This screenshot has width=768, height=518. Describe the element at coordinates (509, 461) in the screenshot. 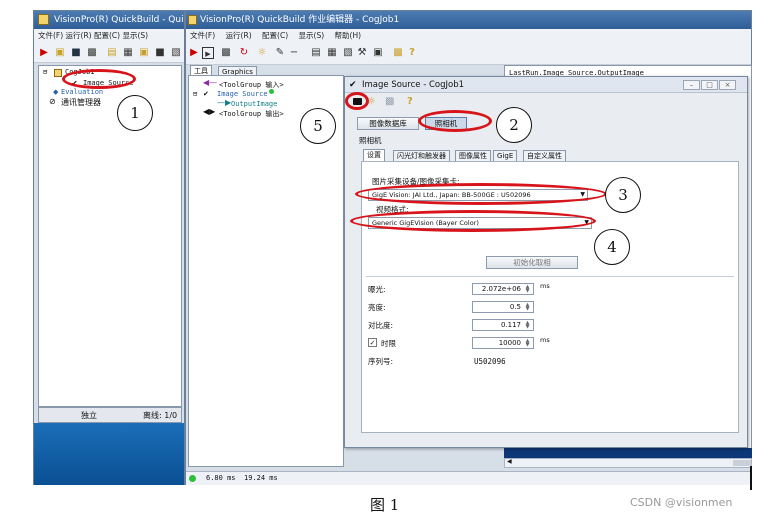

I see `scroll-left-icon: ◀` at that location.